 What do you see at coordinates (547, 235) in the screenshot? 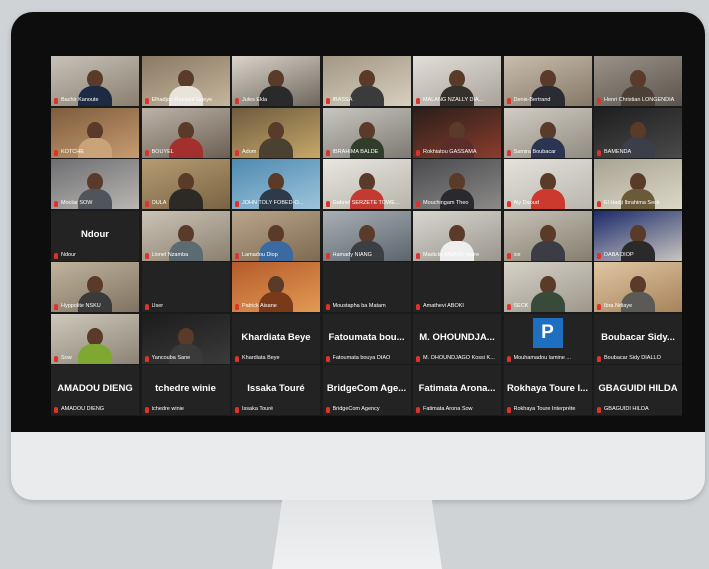
I see `participant-tile: ice` at bounding box center [547, 235].